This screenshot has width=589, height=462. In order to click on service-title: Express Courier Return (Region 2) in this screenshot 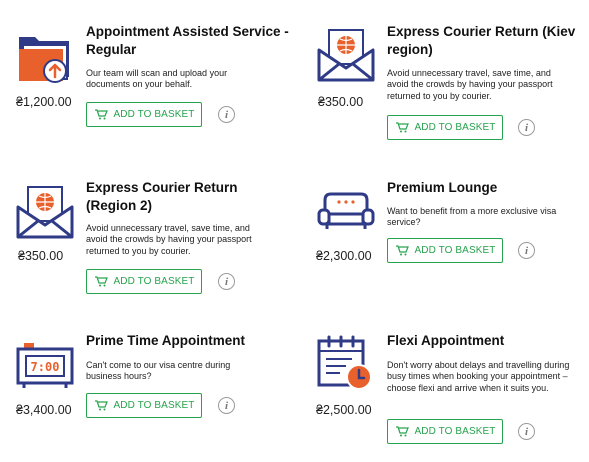, I will do `click(162, 196)`.